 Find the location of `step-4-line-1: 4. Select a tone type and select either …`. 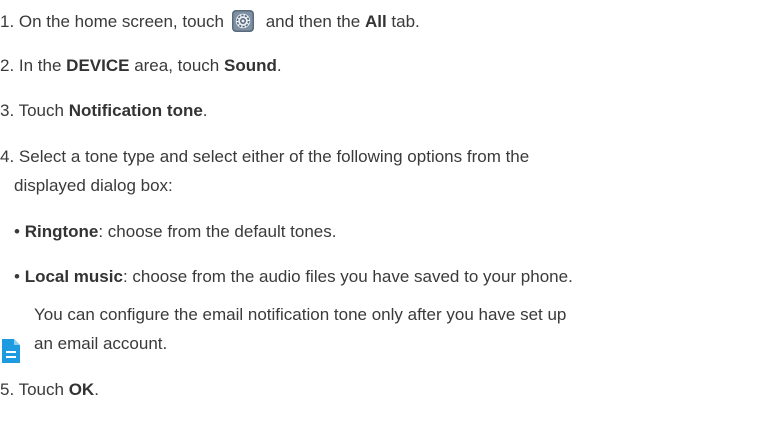

step-4-line-1: 4. Select a tone type and select either … is located at coordinates (265, 156).